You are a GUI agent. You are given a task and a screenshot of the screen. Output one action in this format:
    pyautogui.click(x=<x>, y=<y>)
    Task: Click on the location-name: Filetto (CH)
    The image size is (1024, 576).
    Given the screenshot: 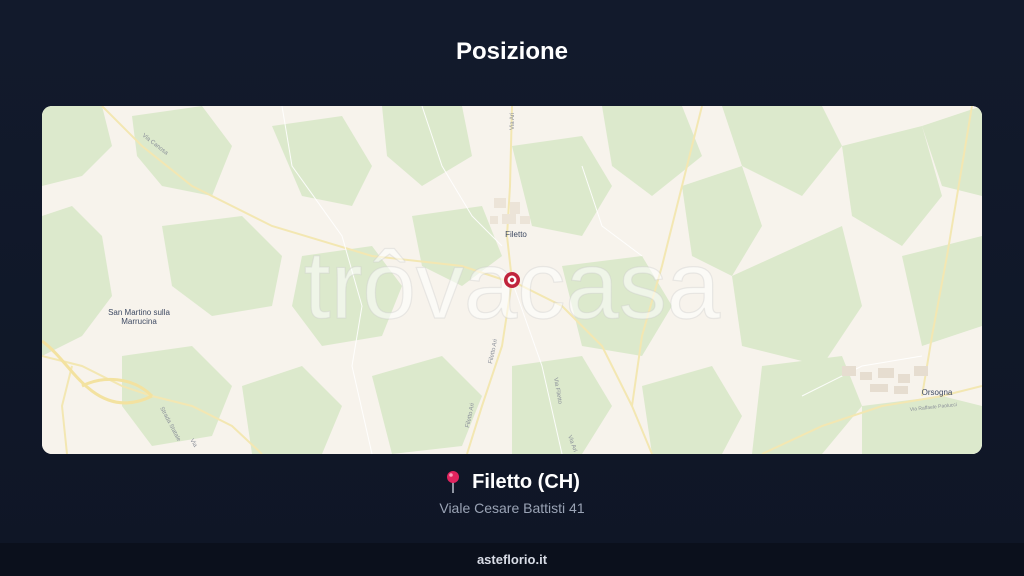 What is the action you would take?
    pyautogui.click(x=526, y=481)
    